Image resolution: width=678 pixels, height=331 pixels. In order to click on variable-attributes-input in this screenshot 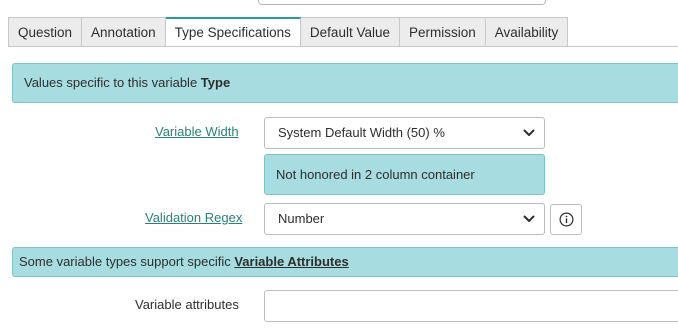, I will do `click(471, 306)`.